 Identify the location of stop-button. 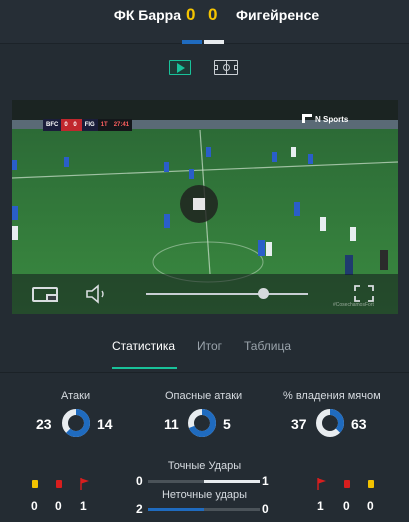
(199, 204).